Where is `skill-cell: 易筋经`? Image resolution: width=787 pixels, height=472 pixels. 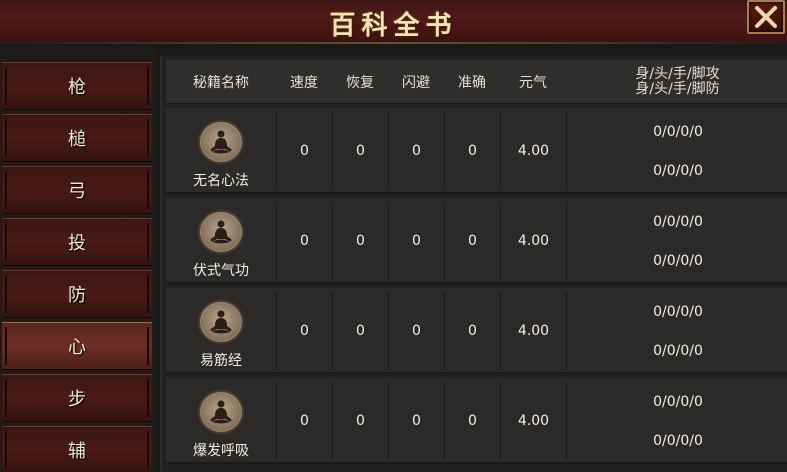 skill-cell: 易筋经 is located at coordinates (221, 331).